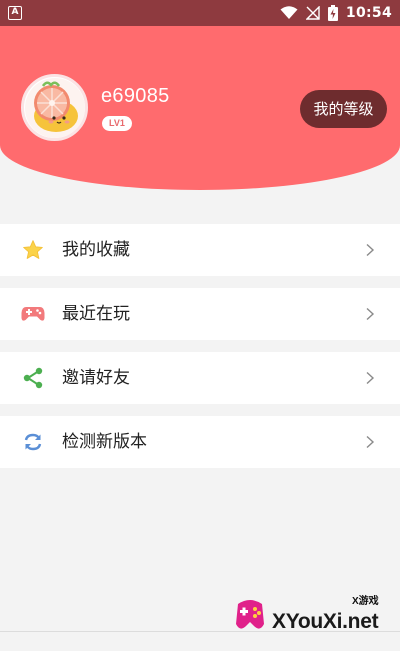 The height and width of the screenshot is (651, 400). I want to click on avatar, so click(54, 107).